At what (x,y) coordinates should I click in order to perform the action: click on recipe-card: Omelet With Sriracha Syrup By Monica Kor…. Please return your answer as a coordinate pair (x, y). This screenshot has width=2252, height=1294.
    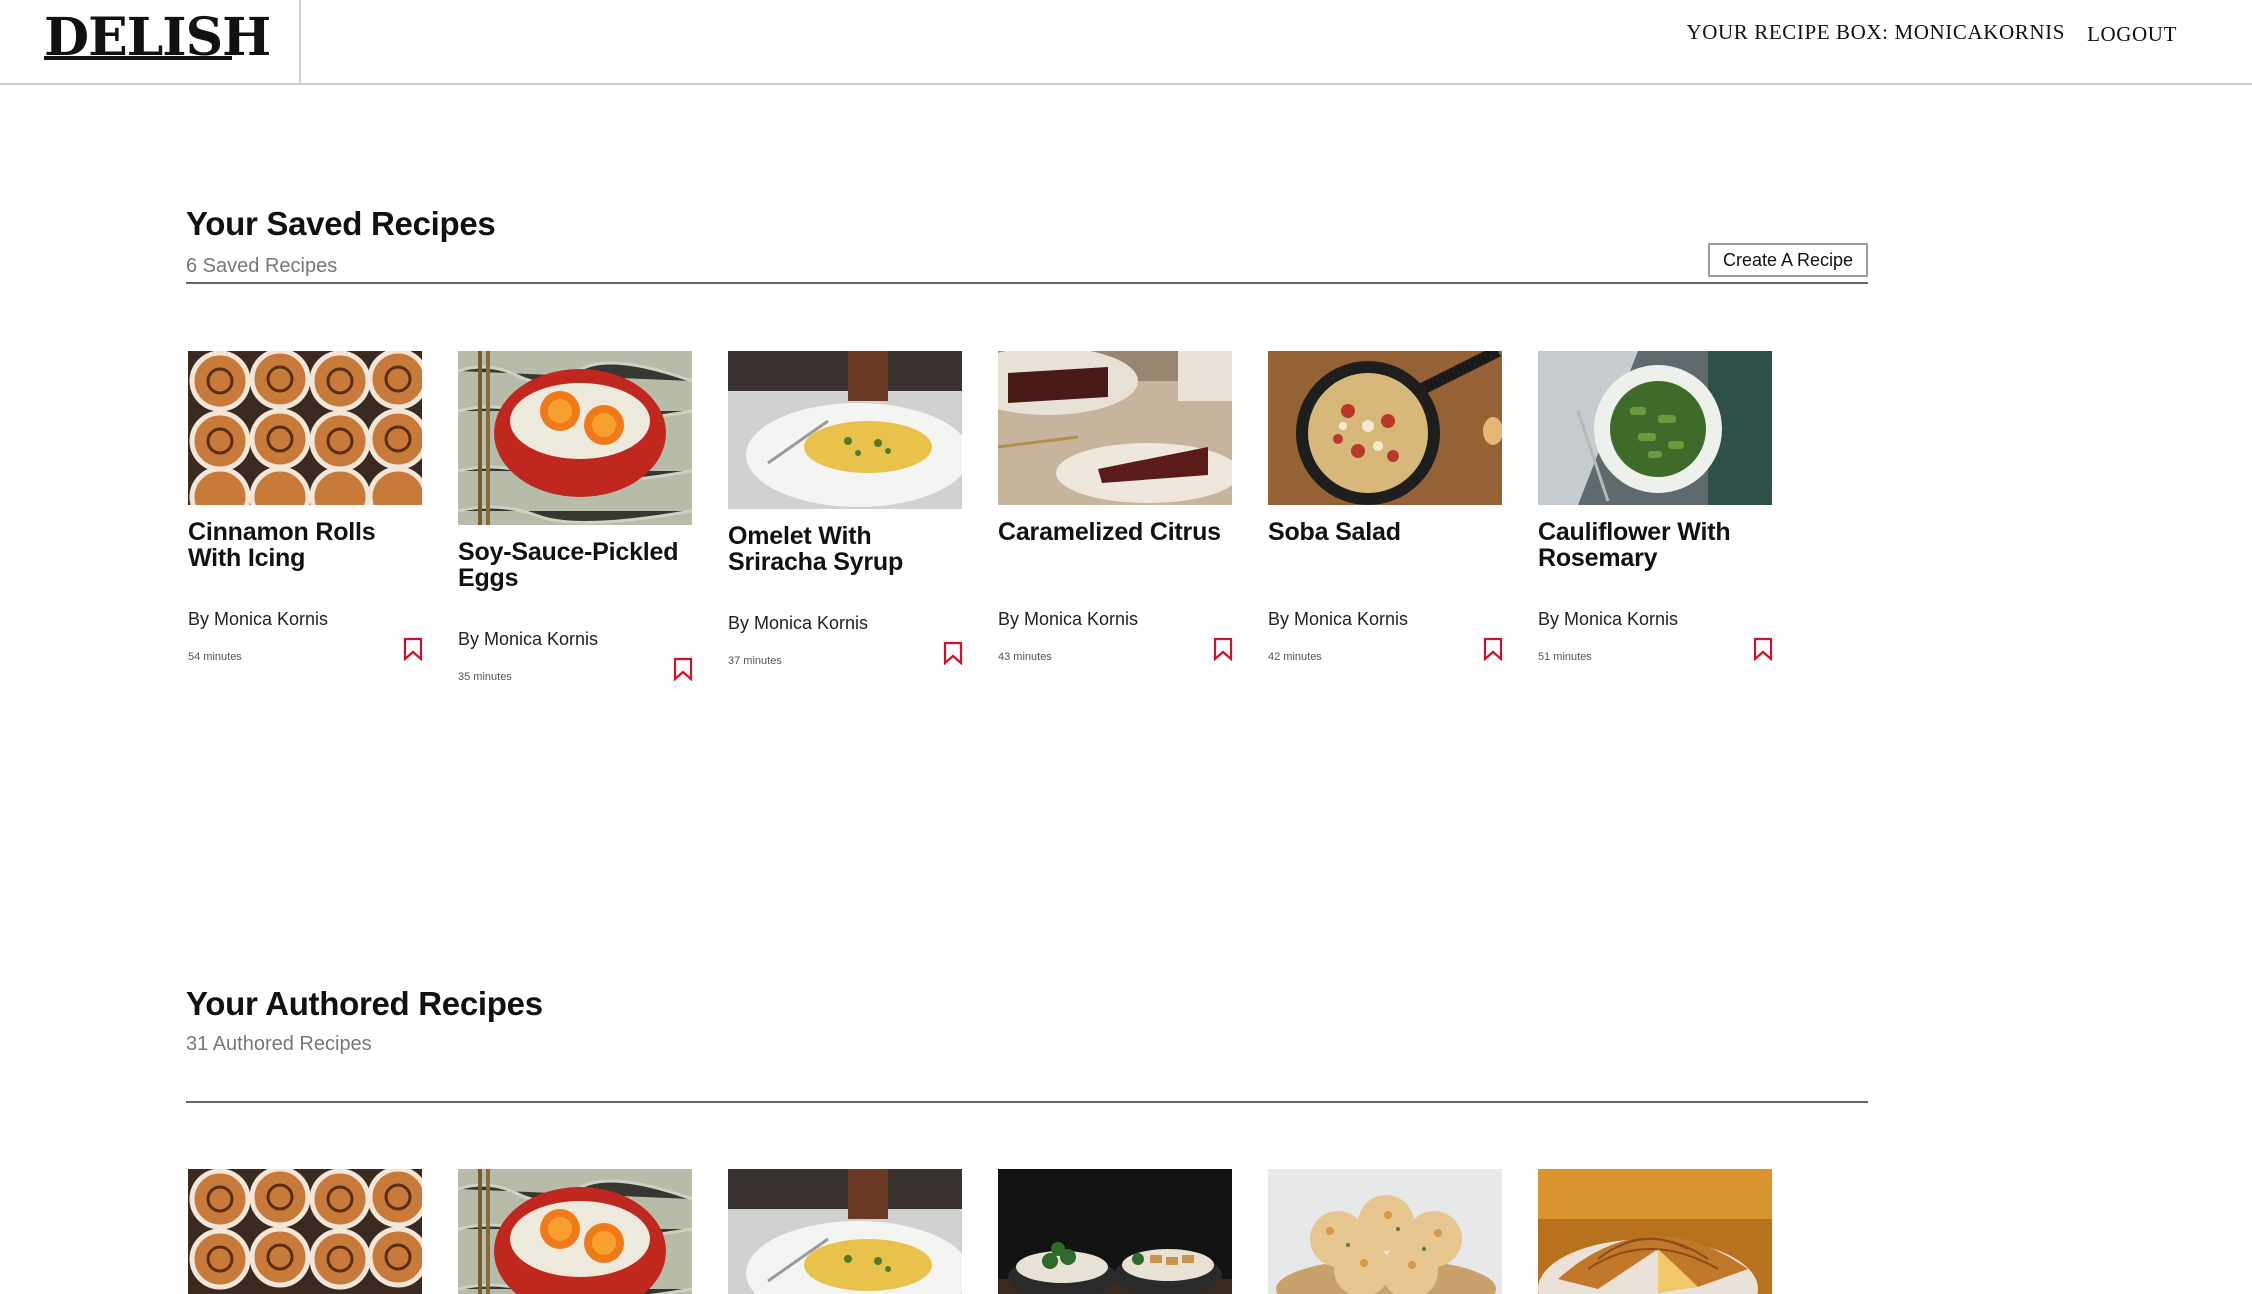
    Looking at the image, I should click on (846, 509).